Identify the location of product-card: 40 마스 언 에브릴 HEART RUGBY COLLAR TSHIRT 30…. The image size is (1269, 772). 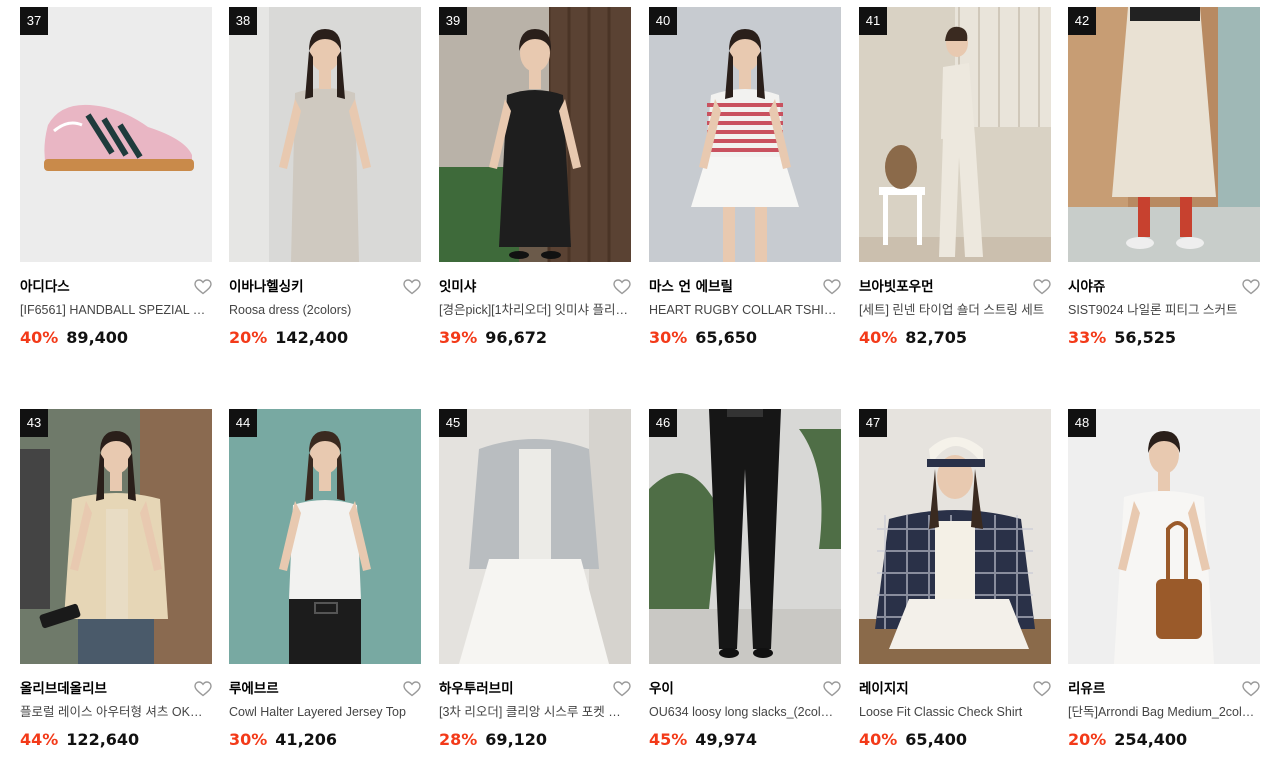
(745, 177).